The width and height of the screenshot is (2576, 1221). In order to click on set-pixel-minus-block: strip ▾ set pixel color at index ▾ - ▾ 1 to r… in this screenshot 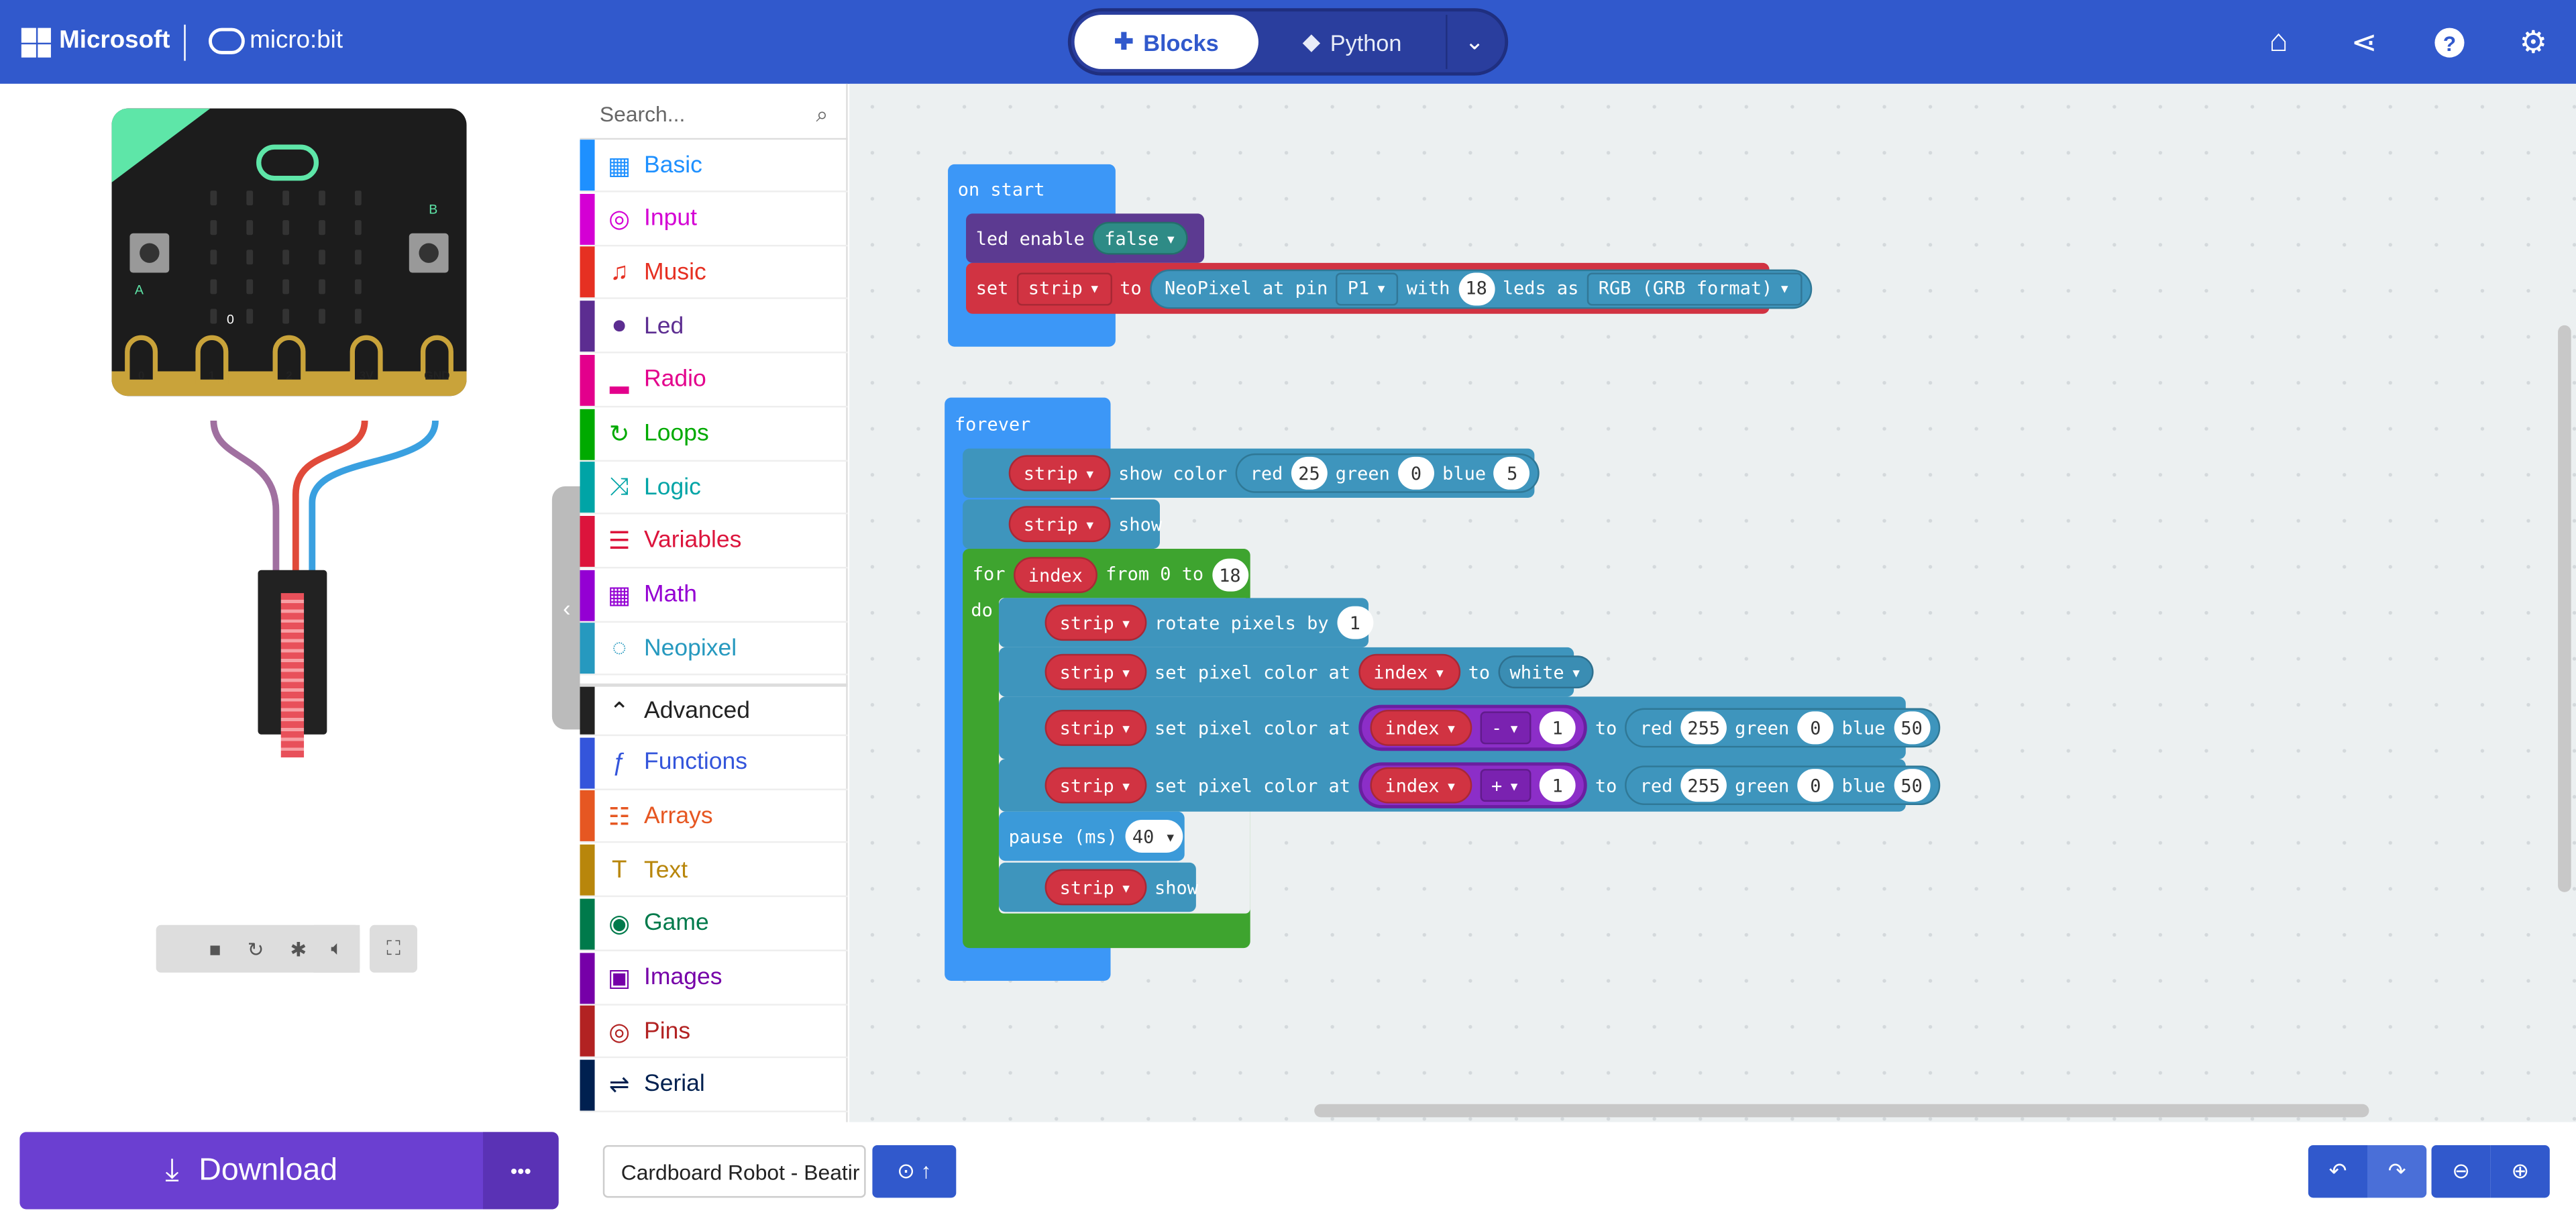, I will do `click(1469, 727)`.